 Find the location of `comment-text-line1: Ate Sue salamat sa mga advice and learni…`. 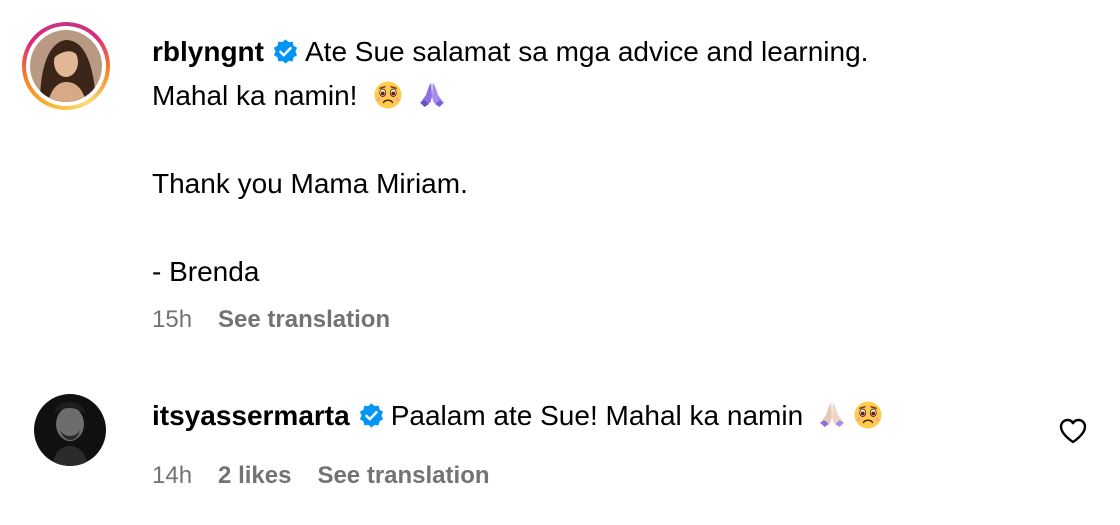

comment-text-line1: Ate Sue salamat sa mga advice and learni… is located at coordinates (587, 51).